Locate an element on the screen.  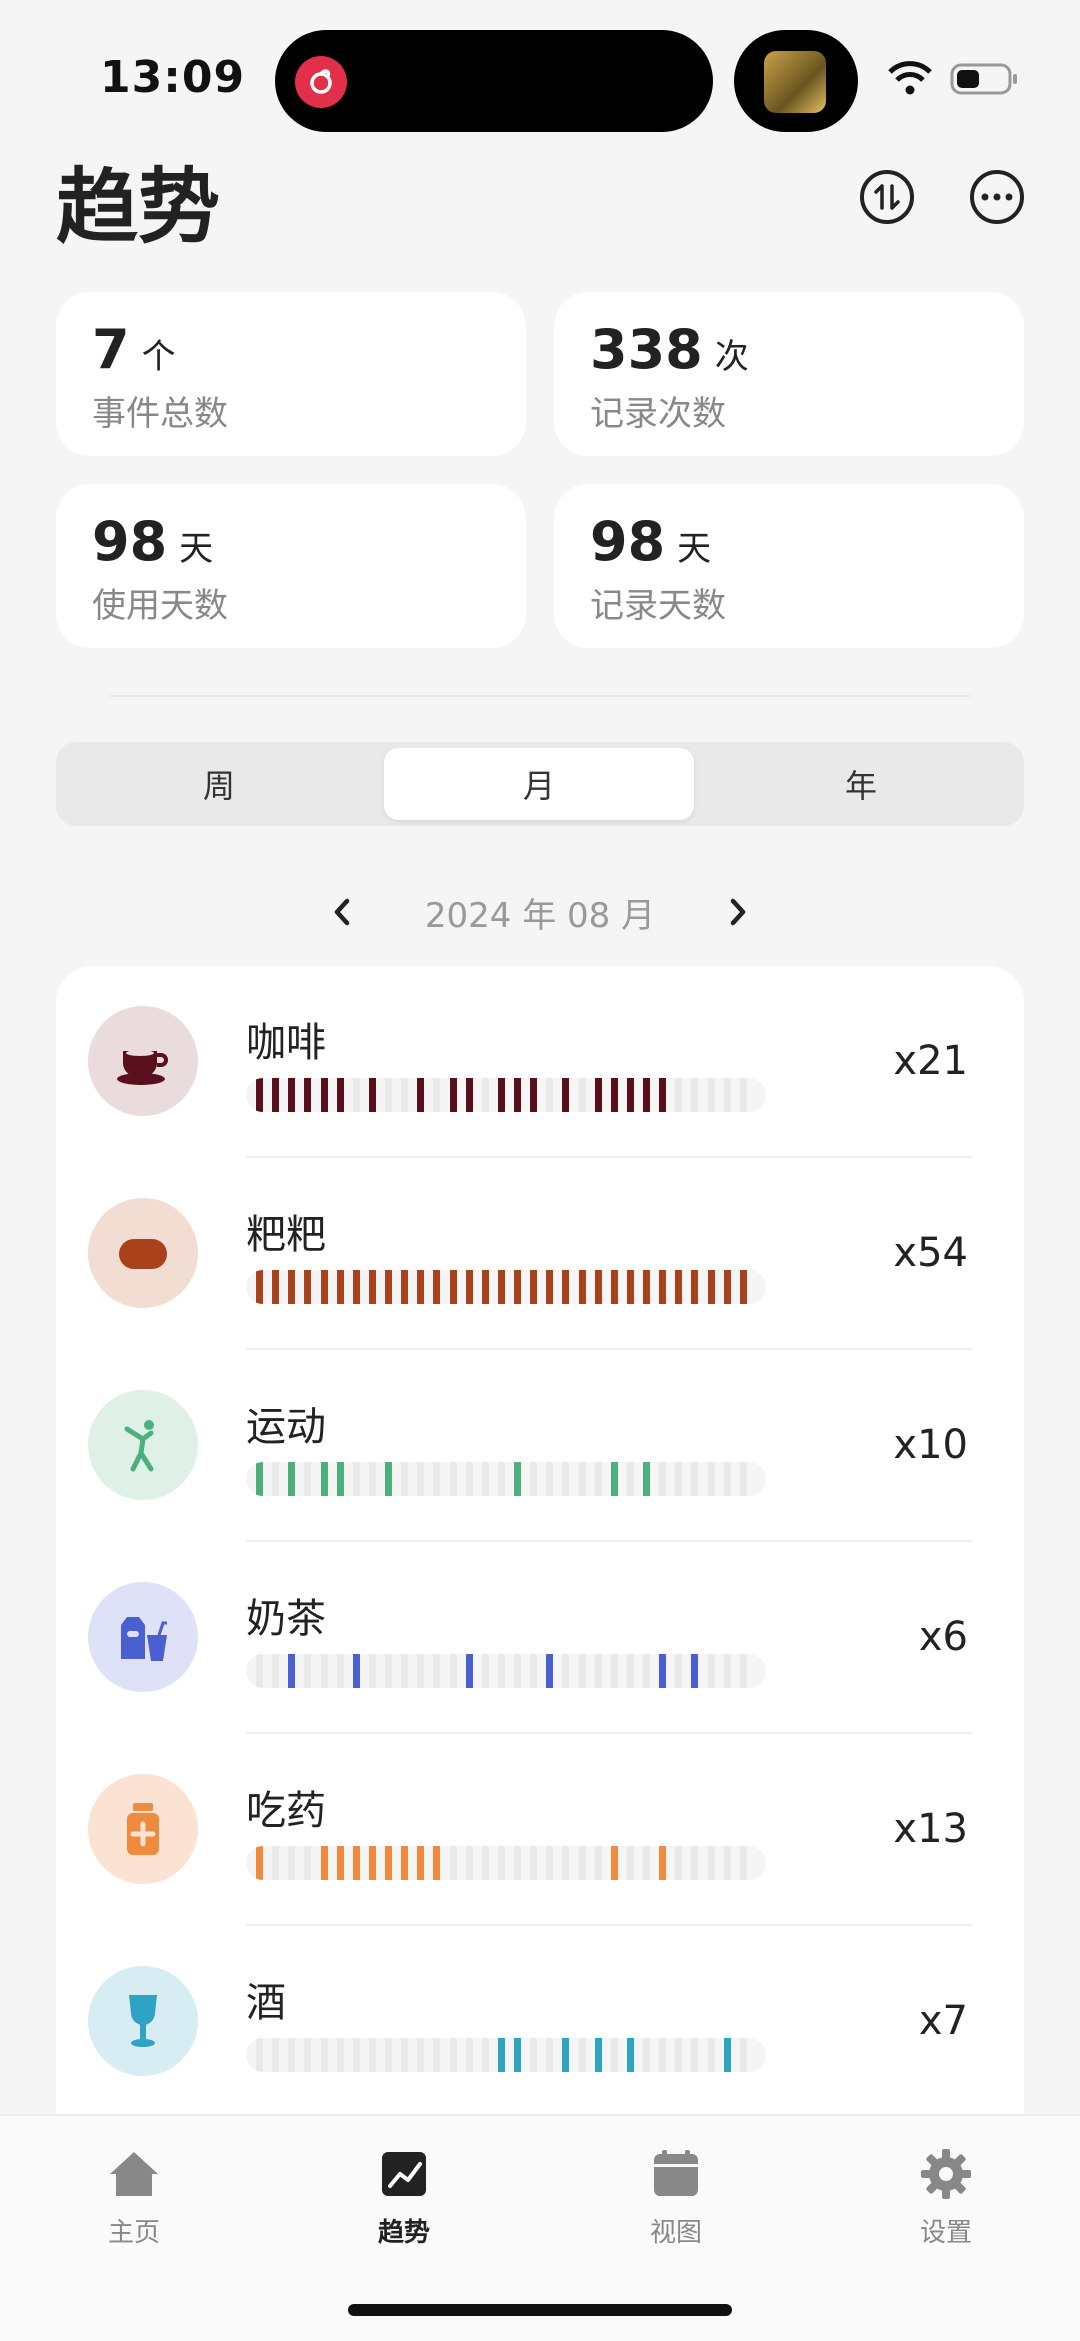
tab-trend: 趋势 is located at coordinates (404, 2206).